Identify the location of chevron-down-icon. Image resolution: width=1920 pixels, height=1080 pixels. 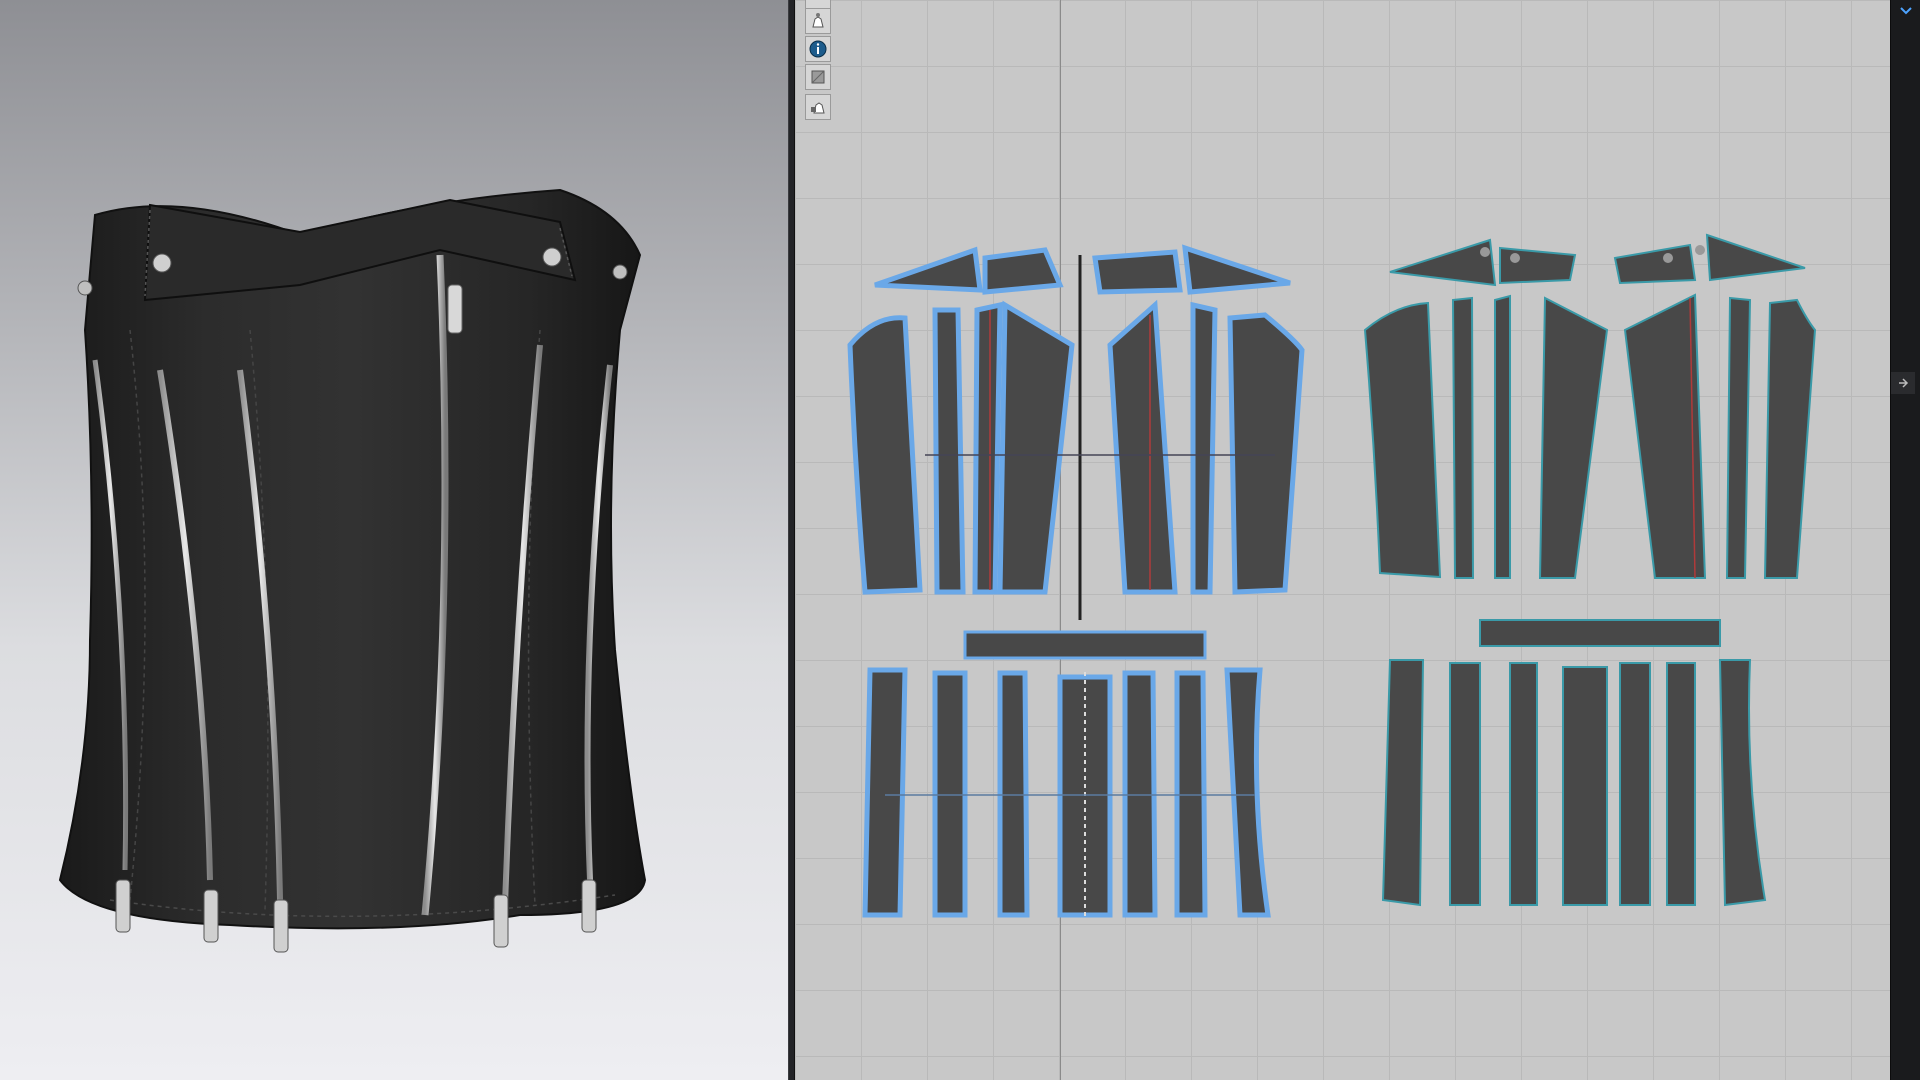
(1906, 11).